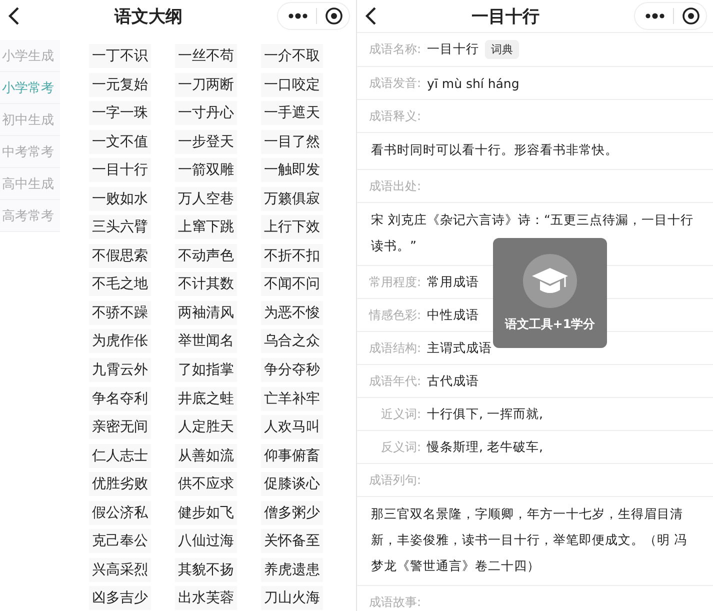 The image size is (713, 611). What do you see at coordinates (535, 151) in the screenshot?
I see `field-text: 看书时同时可以看十行。形容看书非常快。` at bounding box center [535, 151].